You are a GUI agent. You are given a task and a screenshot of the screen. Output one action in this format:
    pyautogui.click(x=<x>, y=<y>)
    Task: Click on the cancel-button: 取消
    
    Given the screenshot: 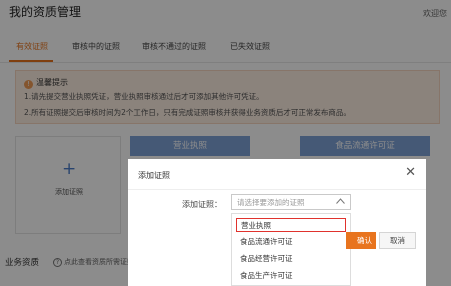 What is the action you would take?
    pyautogui.click(x=397, y=240)
    